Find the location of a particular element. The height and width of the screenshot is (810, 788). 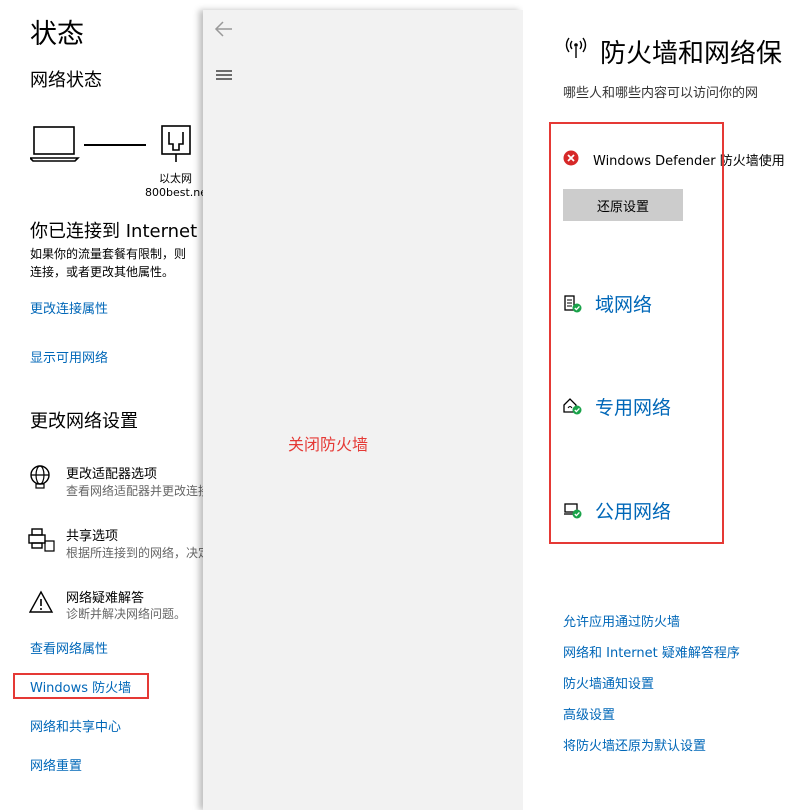

troubleshoot-desc: 诊断并解决网络问题。 is located at coordinates (126, 614).